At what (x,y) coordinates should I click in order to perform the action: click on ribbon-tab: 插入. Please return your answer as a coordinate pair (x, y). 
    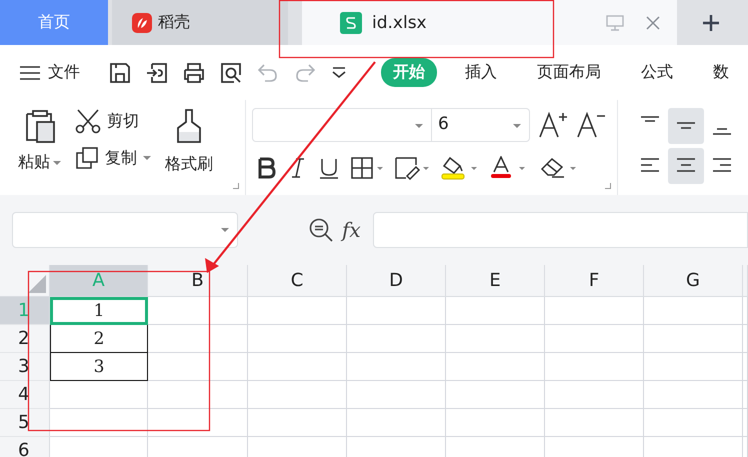
    Looking at the image, I should click on (481, 72).